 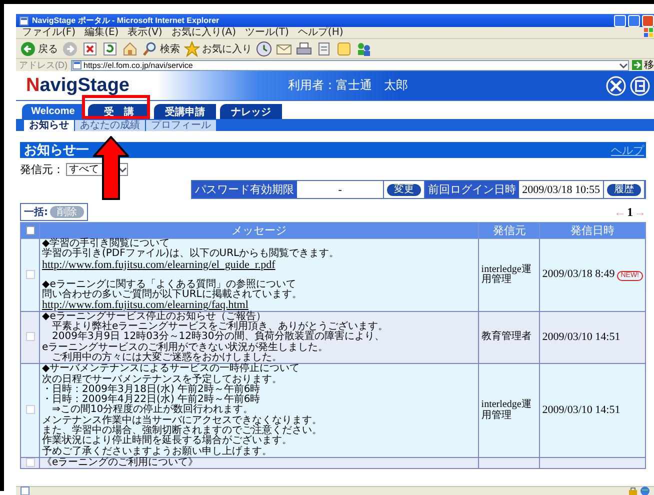 What do you see at coordinates (145, 32) in the screenshot?
I see `menu-item: 表示(V)` at bounding box center [145, 32].